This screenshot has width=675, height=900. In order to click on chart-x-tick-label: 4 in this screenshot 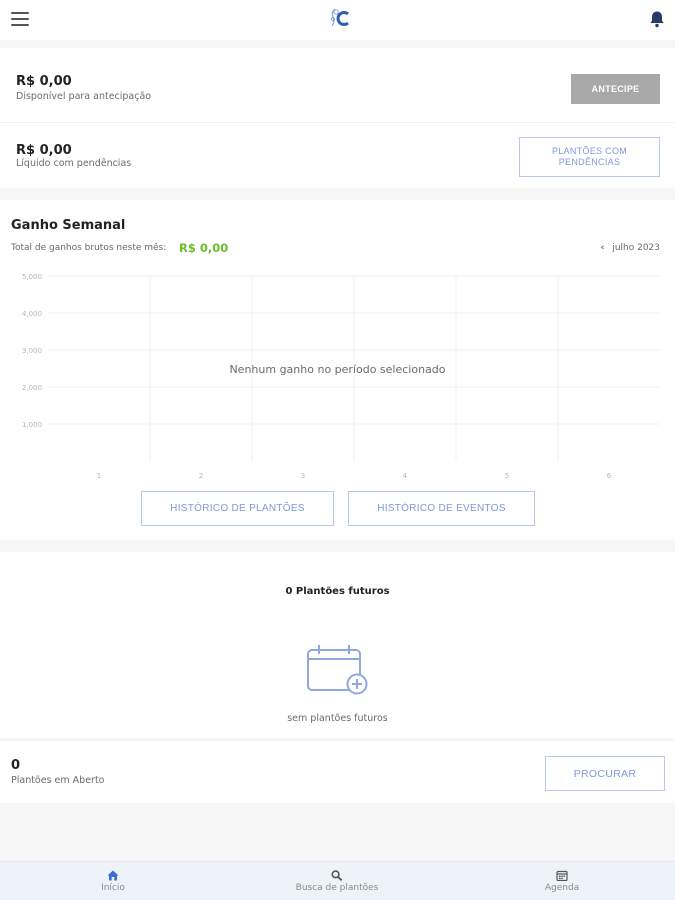, I will do `click(405, 476)`.